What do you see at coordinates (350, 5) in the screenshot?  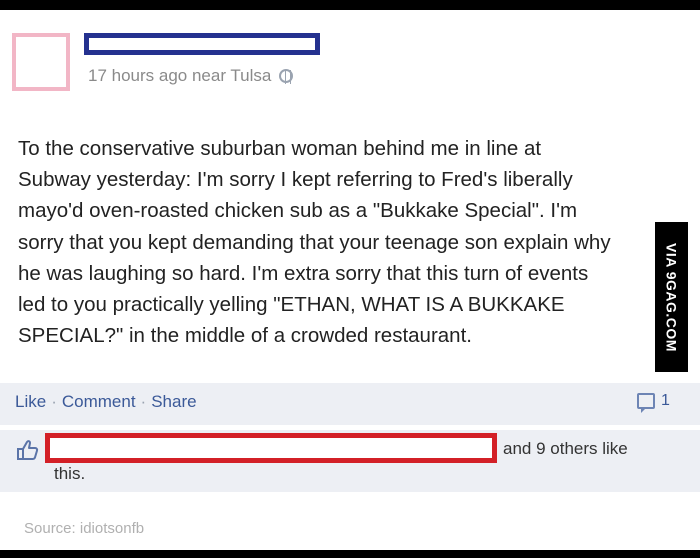 I see `top-border-bar` at bounding box center [350, 5].